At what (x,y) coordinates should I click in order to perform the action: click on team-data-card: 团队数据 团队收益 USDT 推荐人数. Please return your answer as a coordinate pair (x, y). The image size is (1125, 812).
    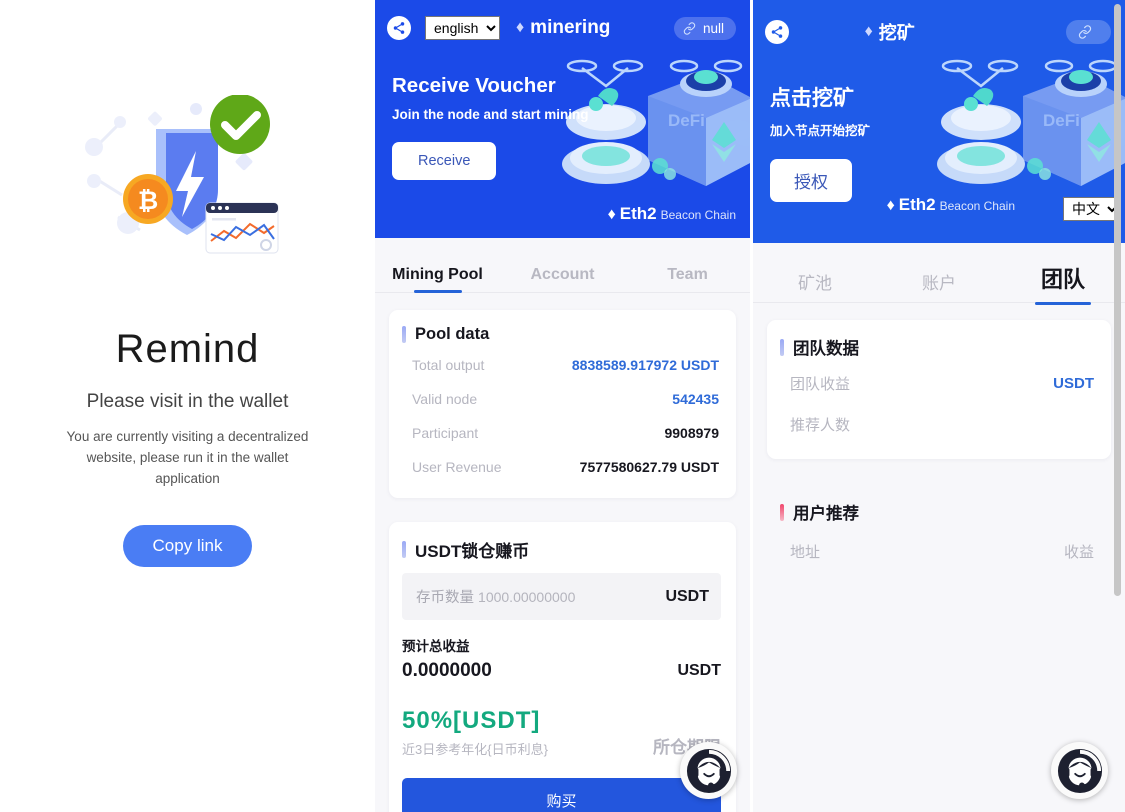
    Looking at the image, I should click on (939, 389).